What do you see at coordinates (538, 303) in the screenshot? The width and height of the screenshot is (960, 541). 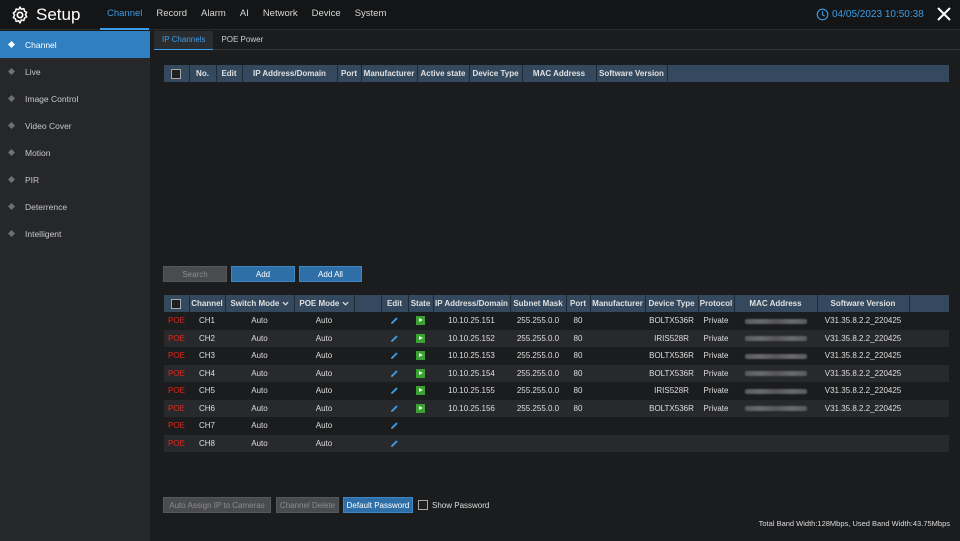 I see `column-header: Subnet Mask` at bounding box center [538, 303].